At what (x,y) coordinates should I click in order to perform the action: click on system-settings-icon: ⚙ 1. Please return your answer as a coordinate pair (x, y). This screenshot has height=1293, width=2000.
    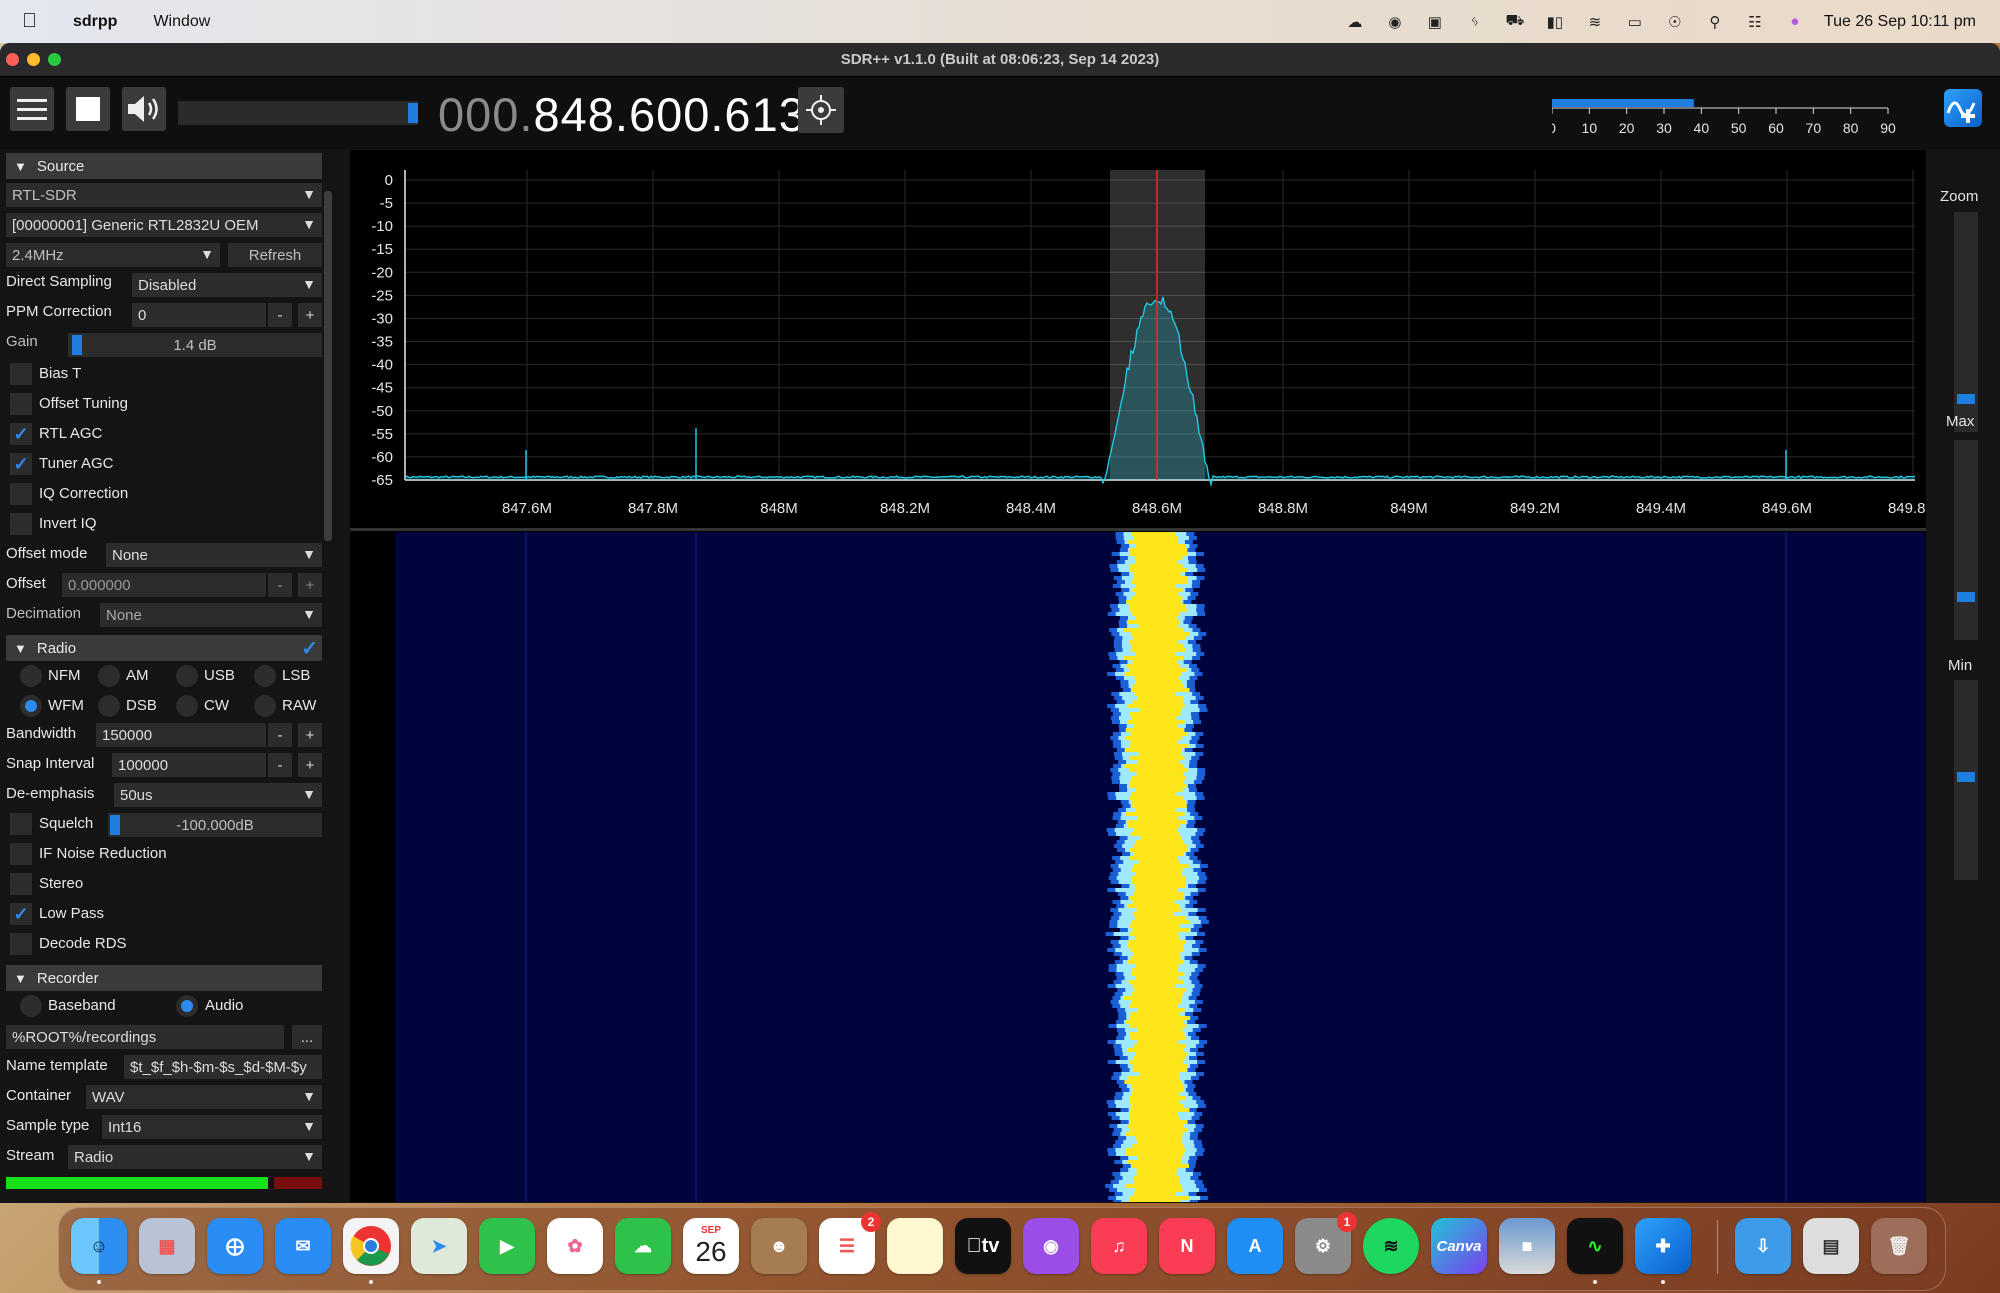
    Looking at the image, I should click on (1326, 1243).